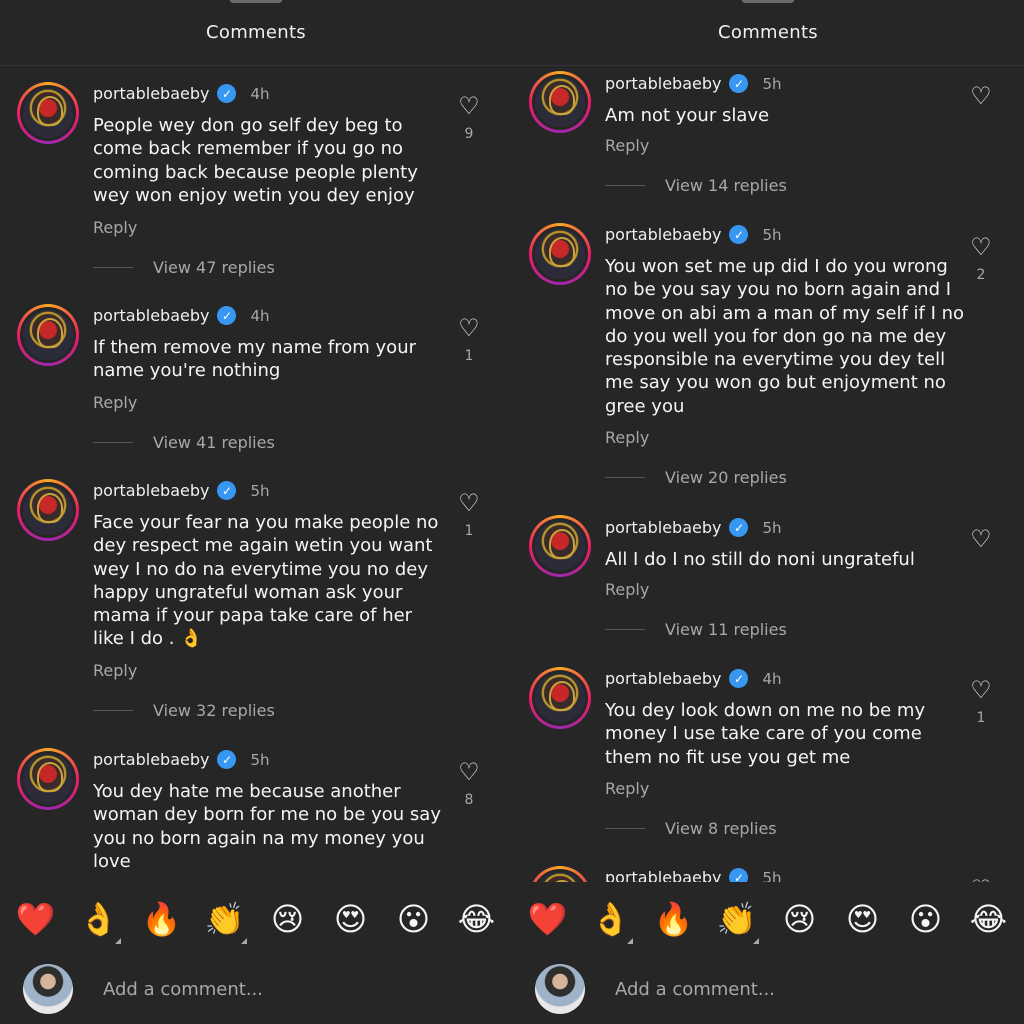 Image resolution: width=1024 pixels, height=1024 pixels. Describe the element at coordinates (726, 629) in the screenshot. I see `view-replies-label: View 11 replies` at that location.